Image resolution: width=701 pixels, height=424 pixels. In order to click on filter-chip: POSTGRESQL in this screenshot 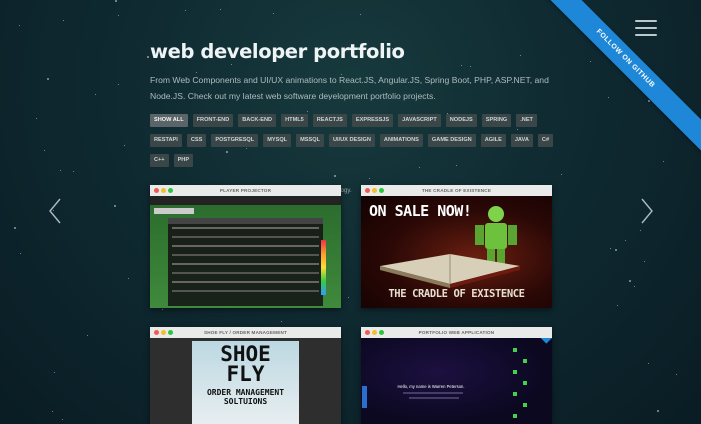, I will do `click(235, 140)`.